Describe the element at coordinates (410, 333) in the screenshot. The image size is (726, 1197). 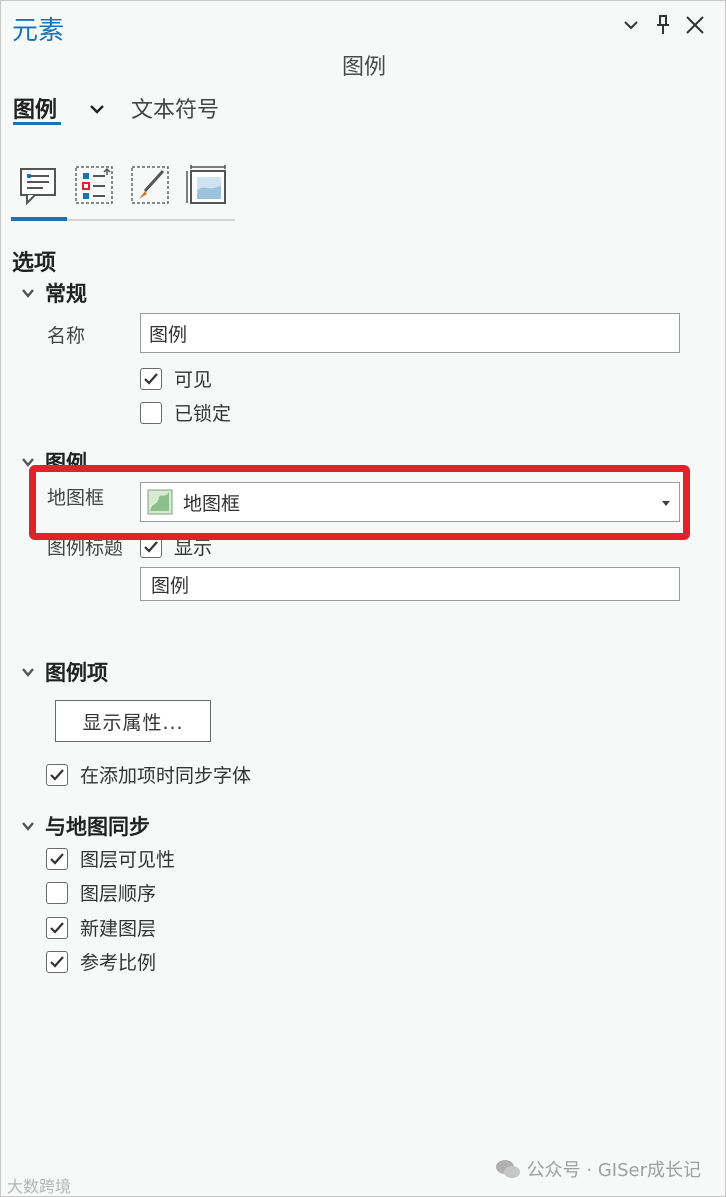
I see `name-input: 图例` at that location.